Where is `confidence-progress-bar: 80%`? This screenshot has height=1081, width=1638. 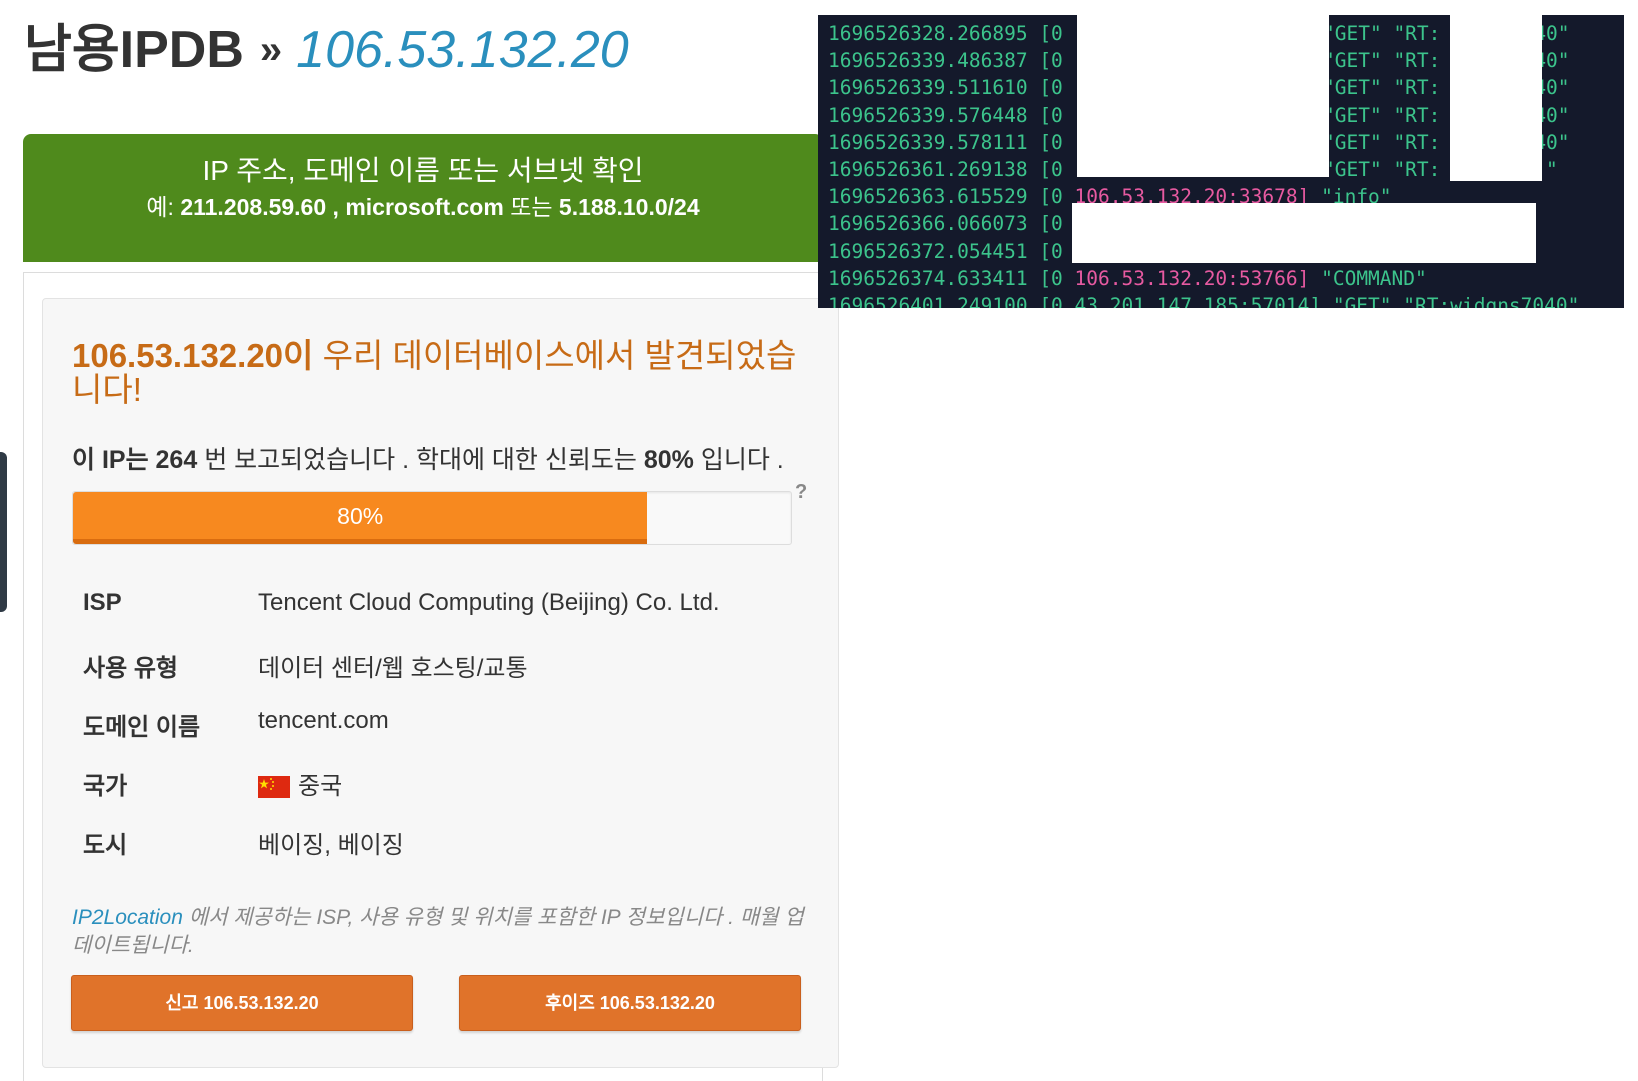 confidence-progress-bar: 80% is located at coordinates (432, 518).